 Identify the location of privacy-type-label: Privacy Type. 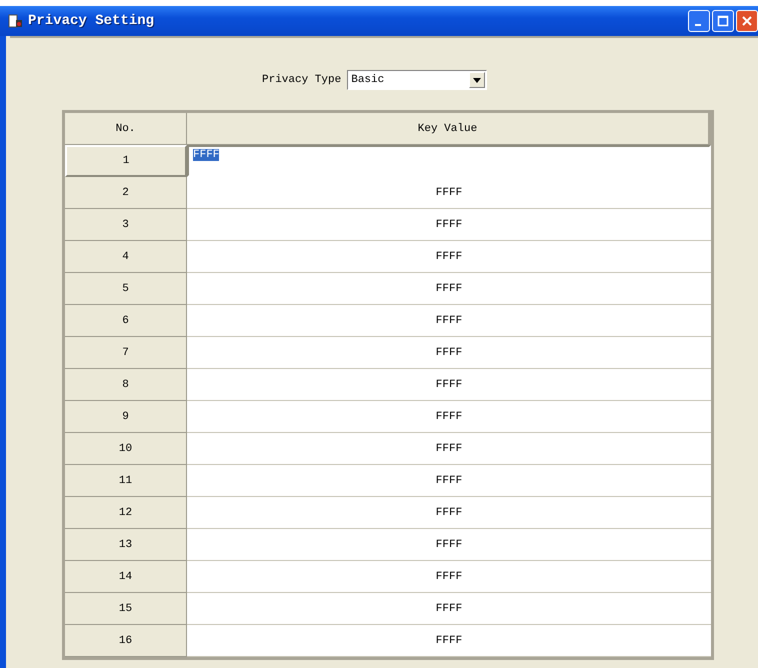
(302, 80).